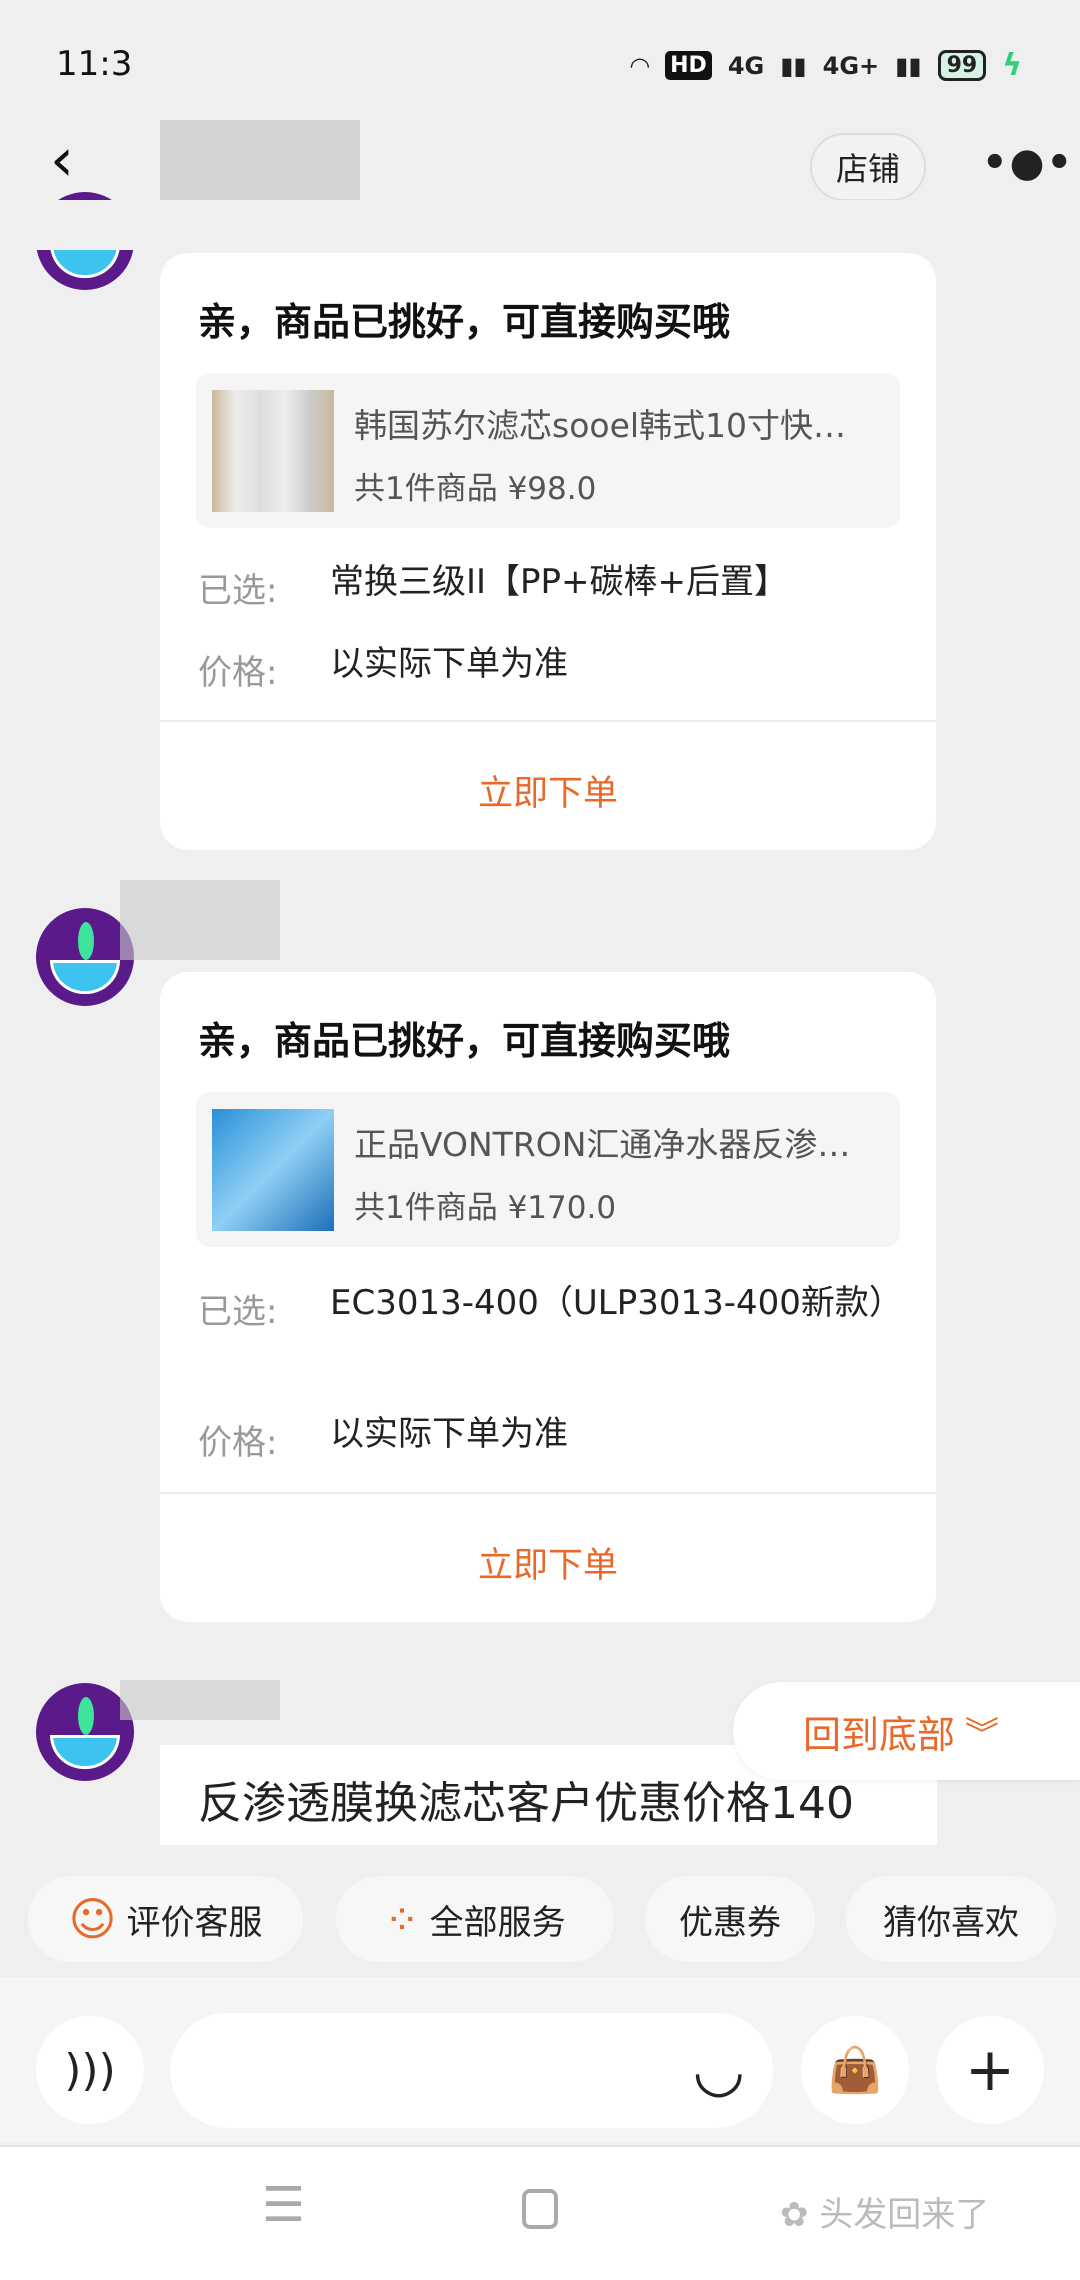 This screenshot has width=1080, height=2280. I want to click on status-icons: ◠ HD 4G ▮▮ 4G+ ▮▮ 99 ϟ, so click(826, 65).